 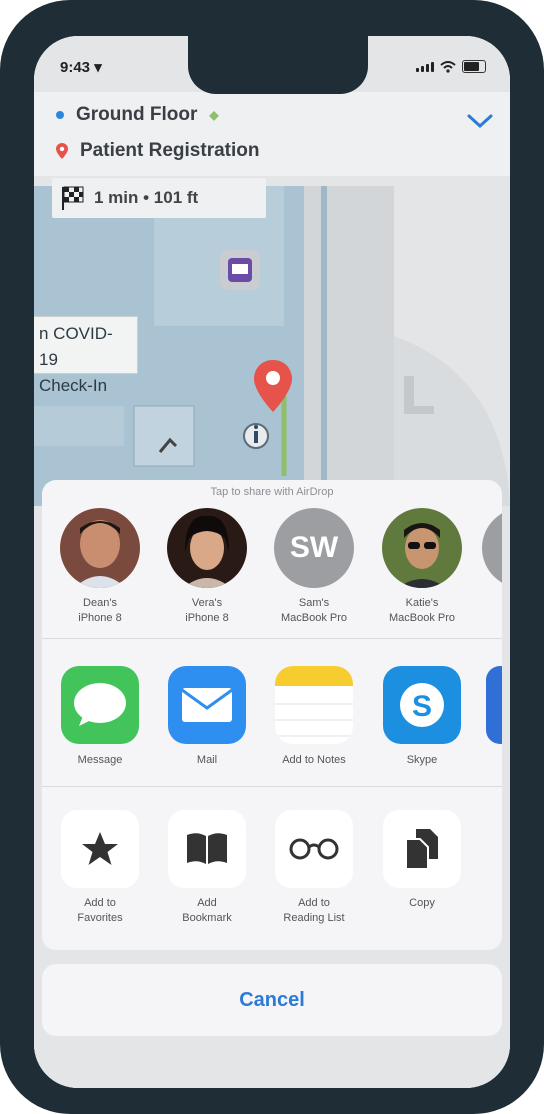 What do you see at coordinates (272, 492) in the screenshot?
I see `airdrop-hint: Tap to share with AirDrop` at bounding box center [272, 492].